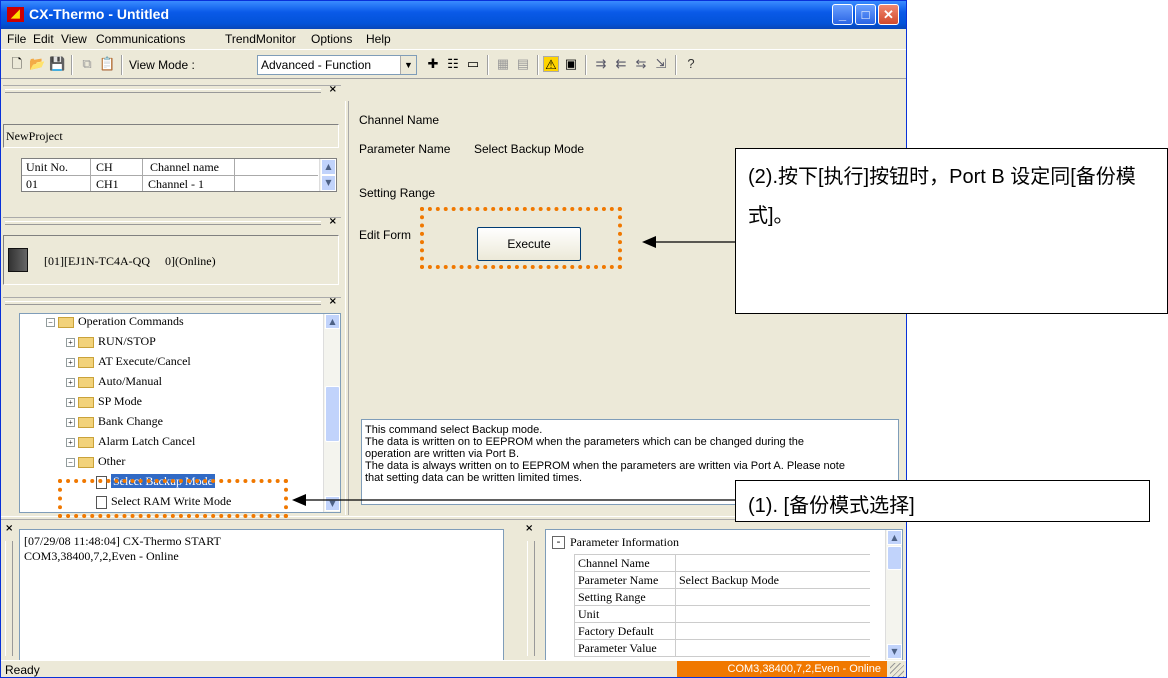 This screenshot has width=1168, height=678. I want to click on tree-item: + Bank Change, so click(114, 424).